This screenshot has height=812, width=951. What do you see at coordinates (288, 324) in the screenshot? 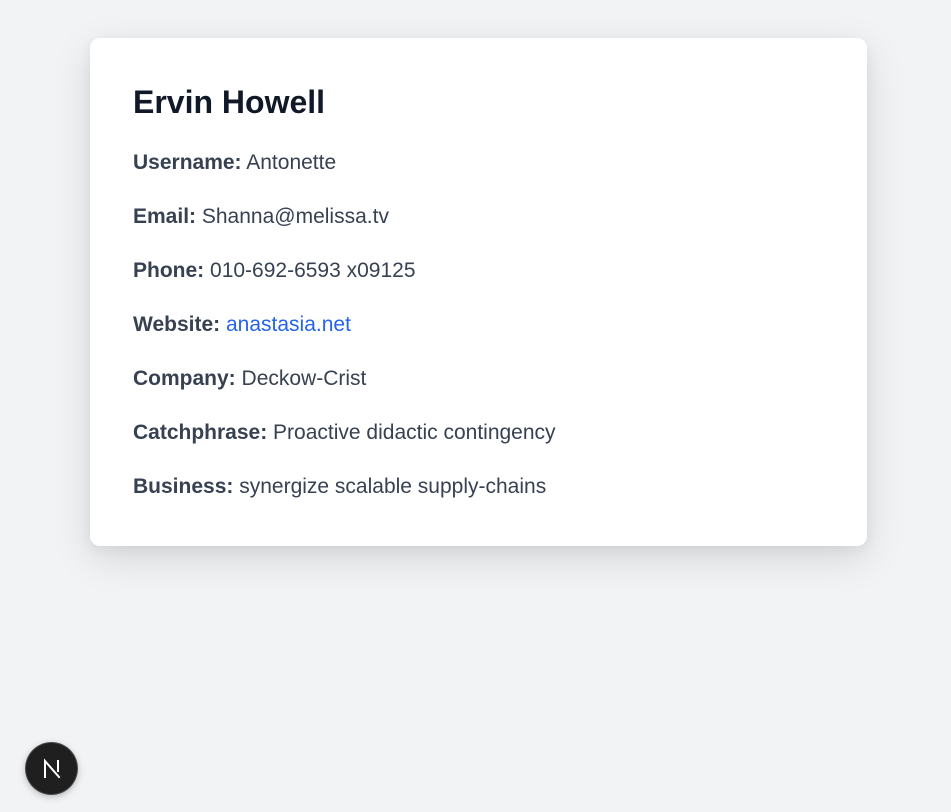
I see `website-link: anastasia.net` at bounding box center [288, 324].